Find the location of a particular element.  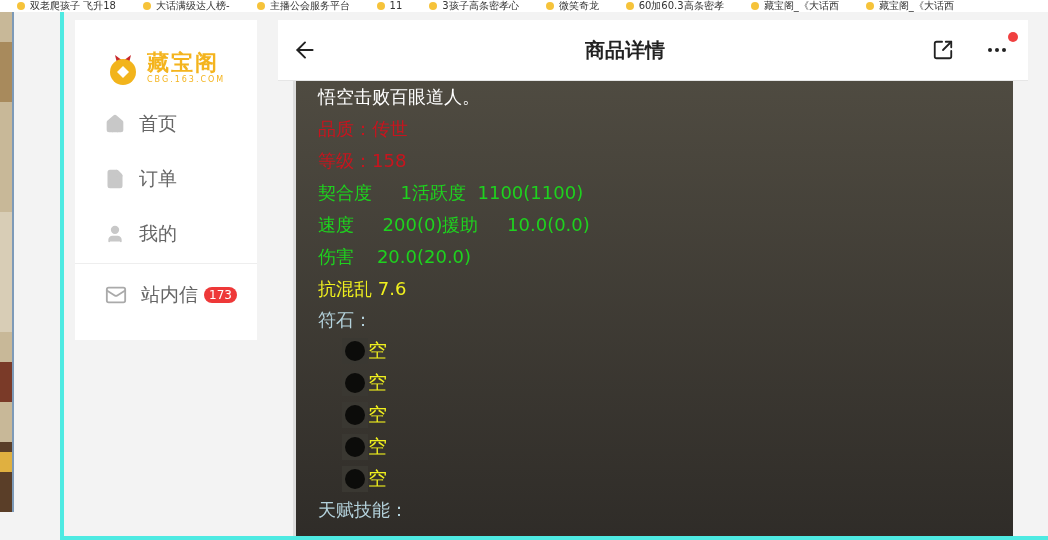

share-icon is located at coordinates (943, 50).